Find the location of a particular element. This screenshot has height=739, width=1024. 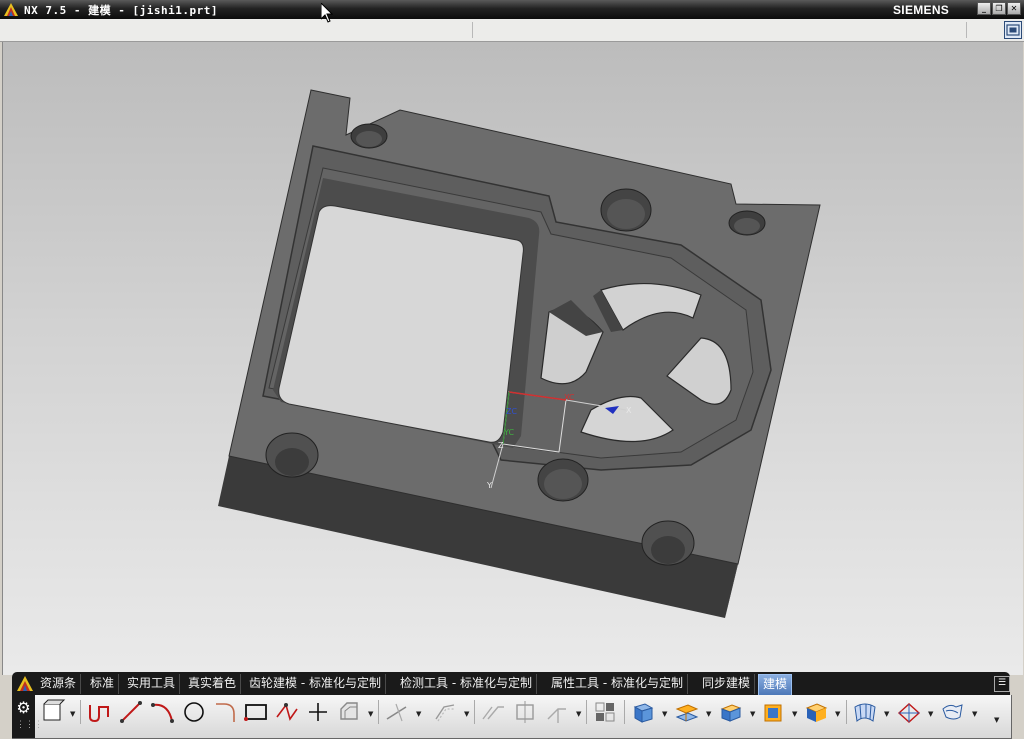

sew-button is located at coordinates (953, 712).